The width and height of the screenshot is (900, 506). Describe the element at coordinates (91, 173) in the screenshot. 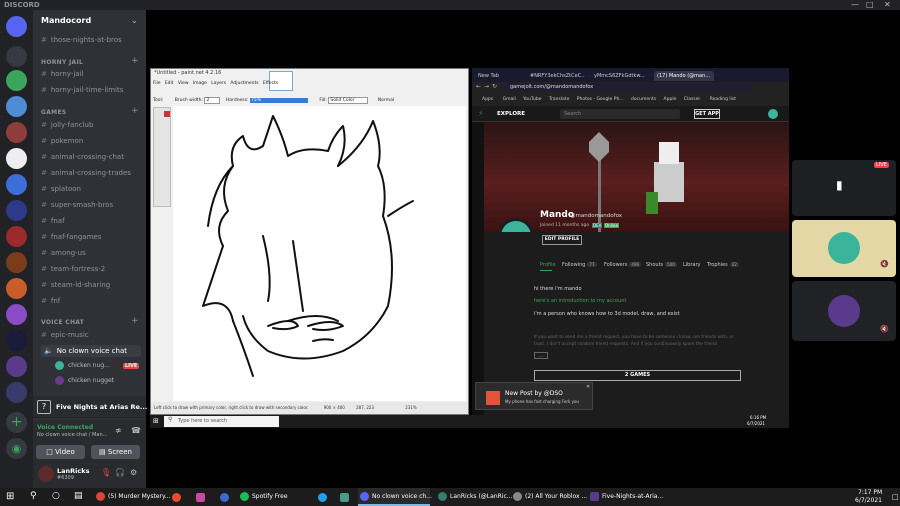

I see `channel-item: # animal-crossing-trades` at that location.